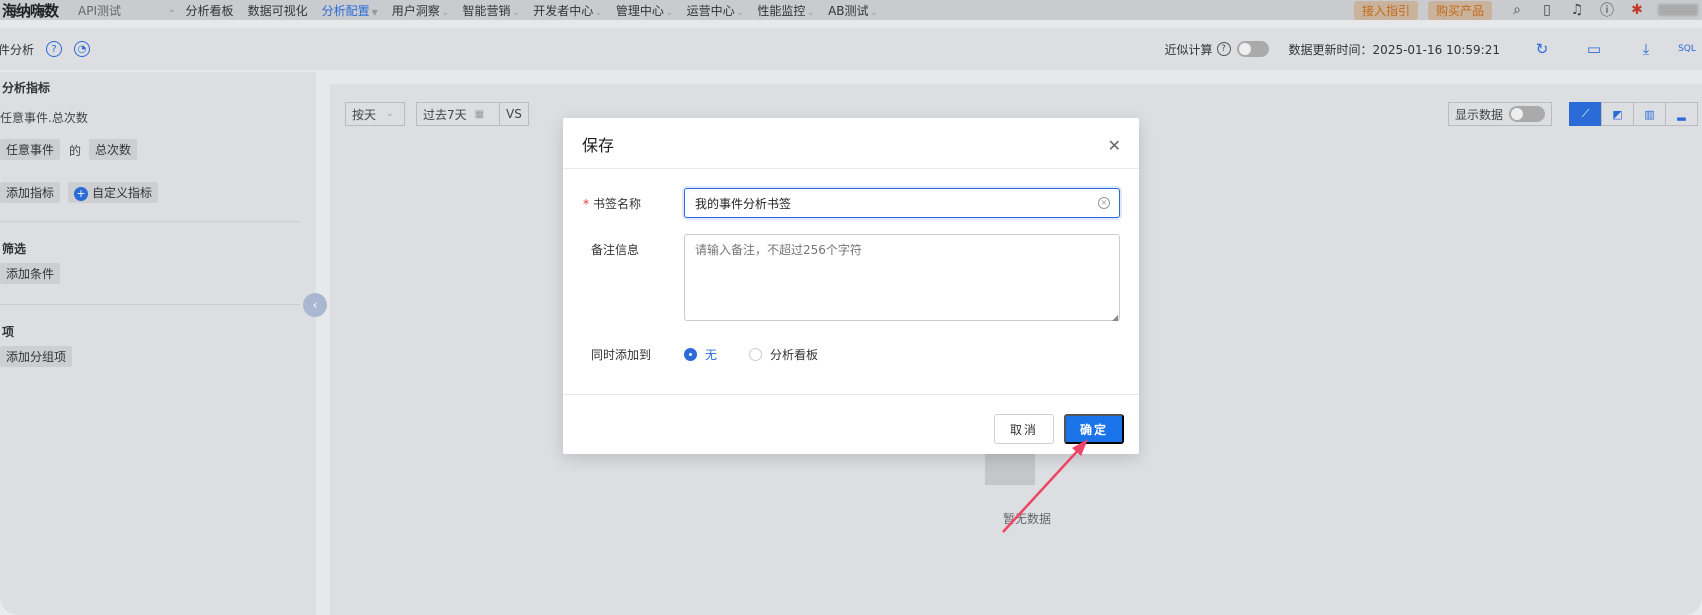  Describe the element at coordinates (75, 151) in the screenshot. I see `of-text: 的` at that location.